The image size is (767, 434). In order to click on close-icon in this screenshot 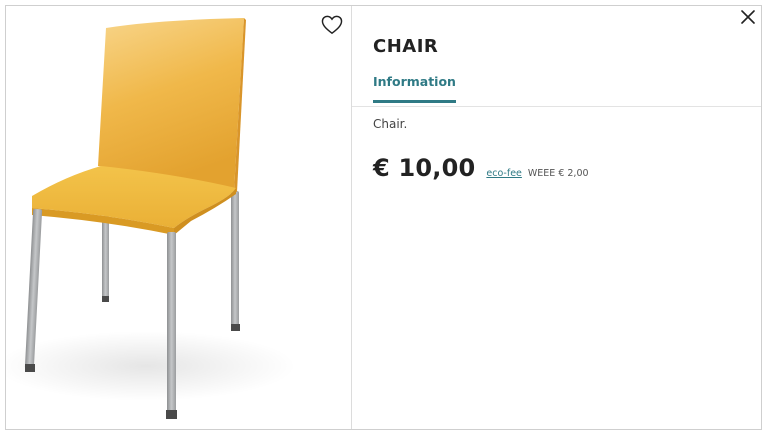, I will do `click(748, 17)`.